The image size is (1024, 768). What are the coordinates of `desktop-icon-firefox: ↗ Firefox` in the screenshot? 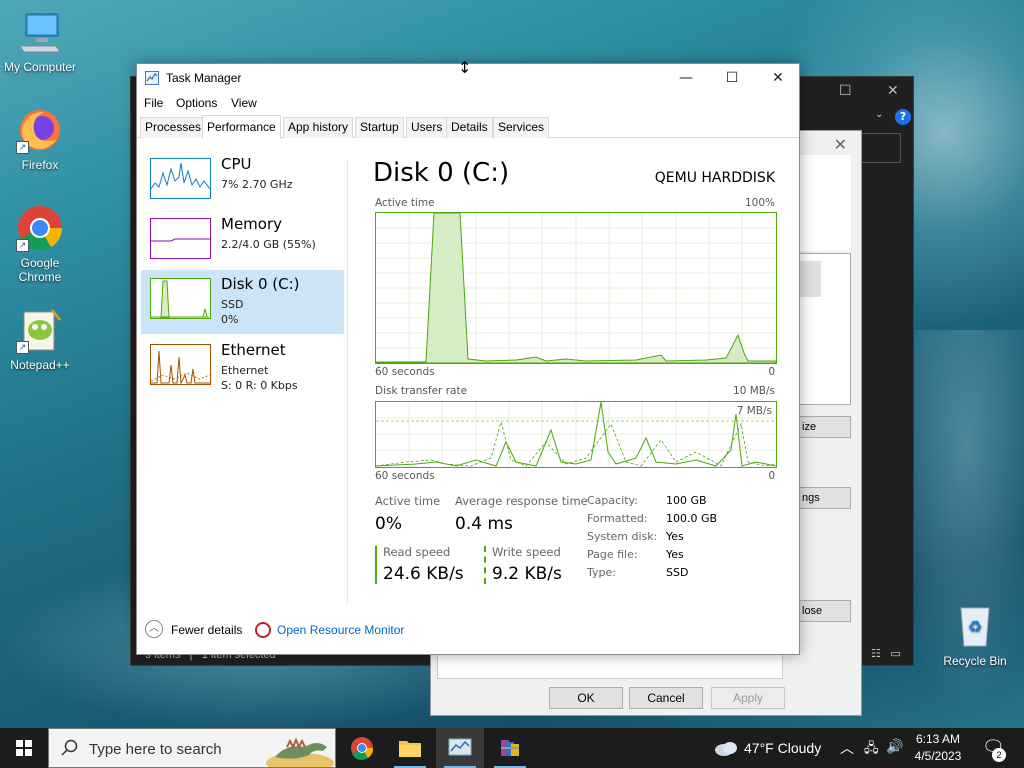 It's located at (40, 139).